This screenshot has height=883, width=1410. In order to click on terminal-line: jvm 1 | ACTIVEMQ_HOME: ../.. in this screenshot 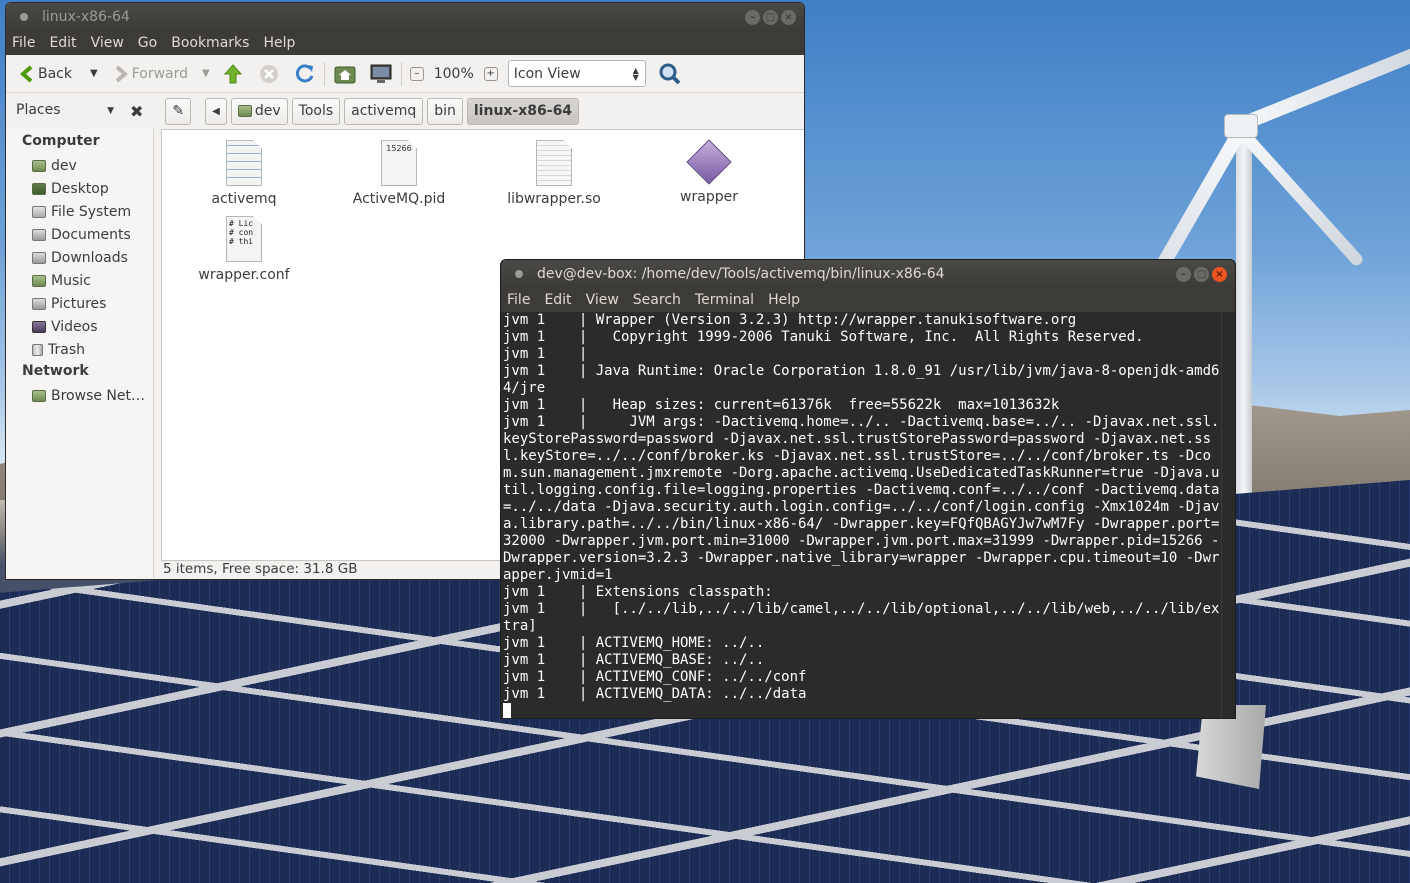, I will do `click(634, 643)`.